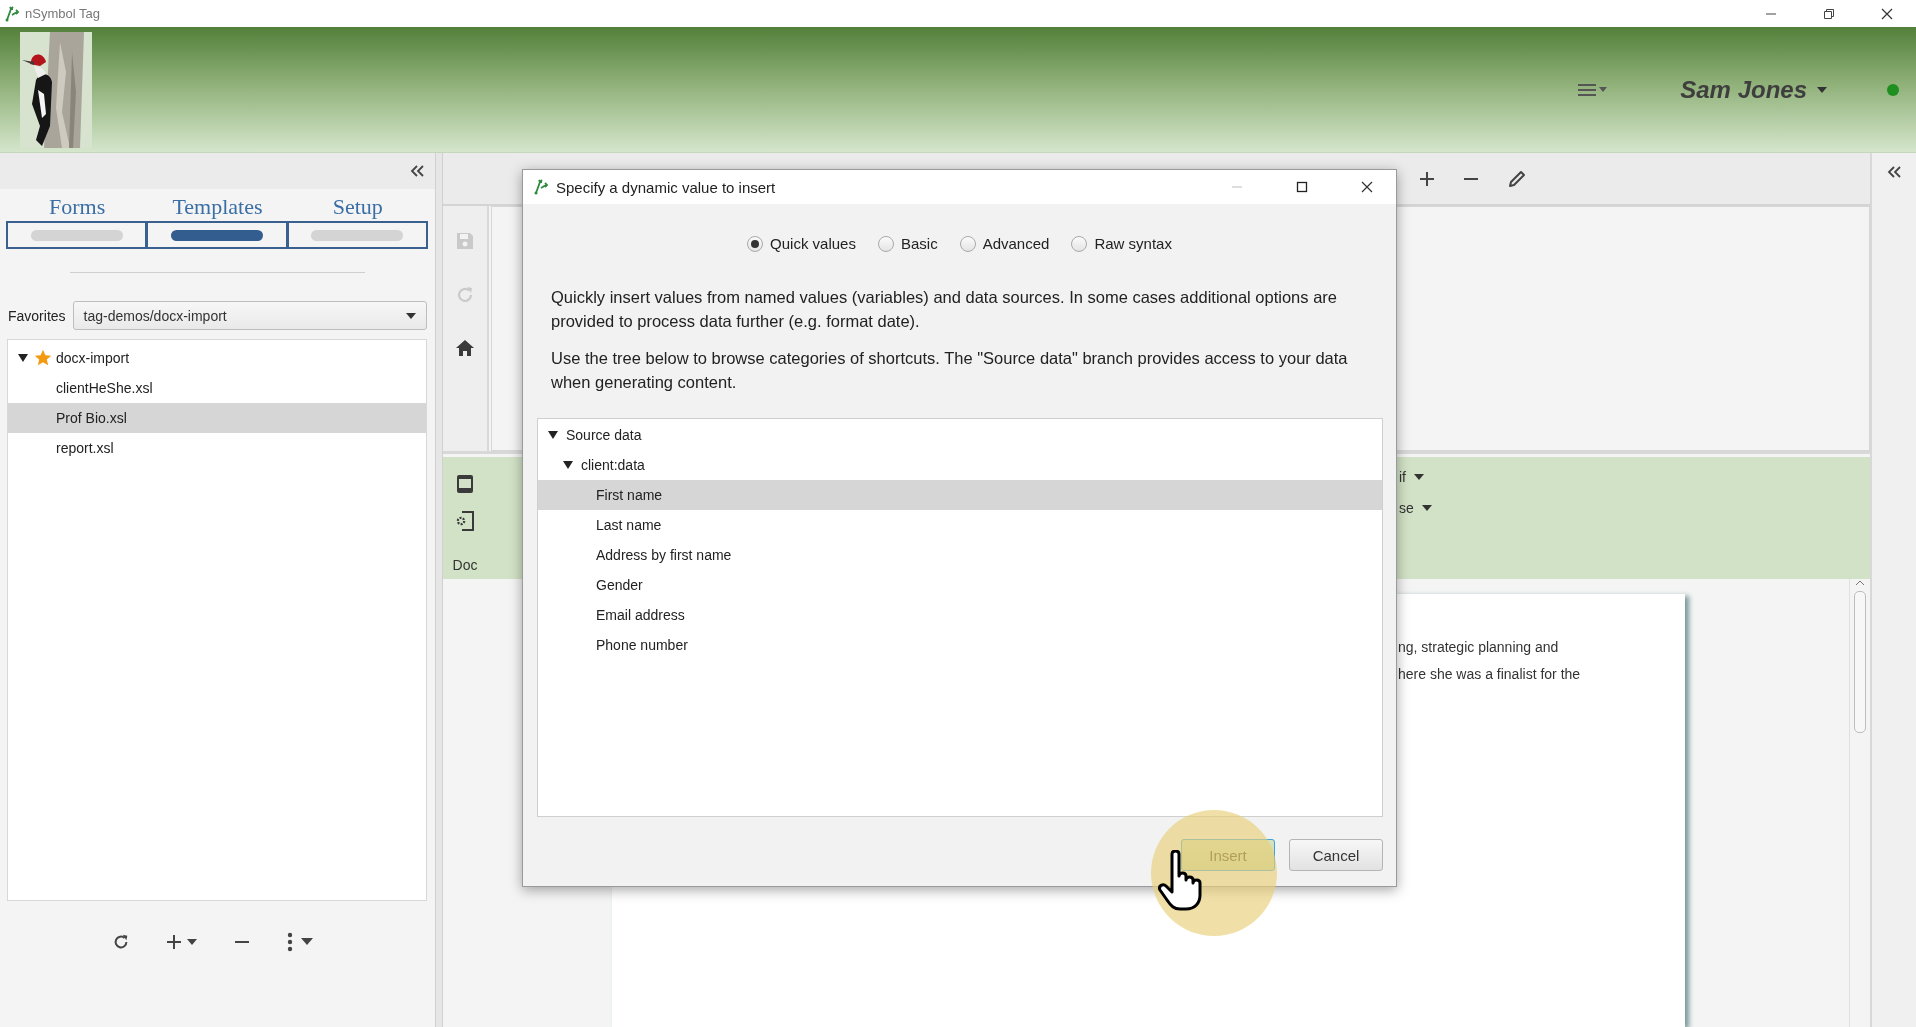  Describe the element at coordinates (43, 358) in the screenshot. I see `star-icon` at that location.